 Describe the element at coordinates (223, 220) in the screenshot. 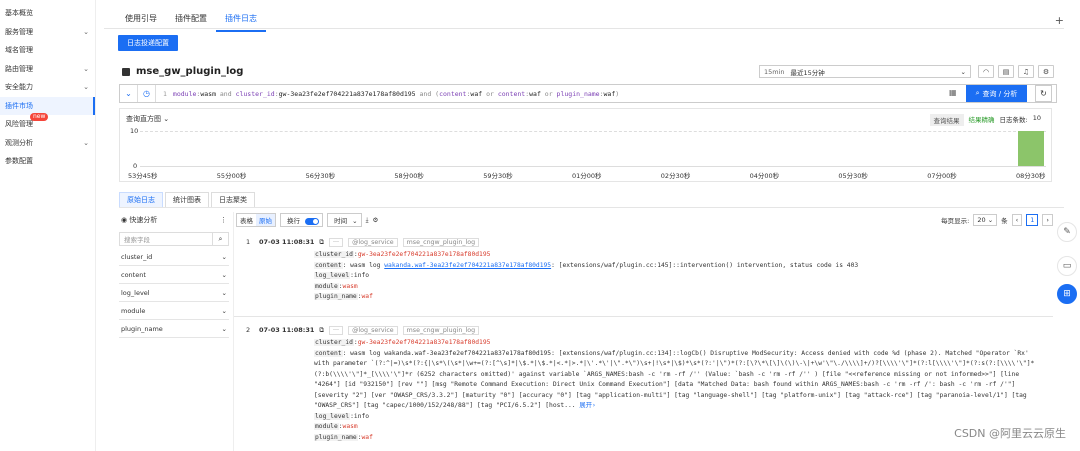

I see `more-icon: ⋮` at that location.